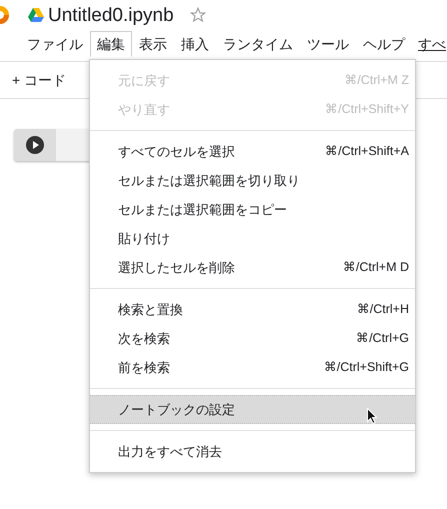 The image size is (447, 509). I want to click on add-code-button: + コード, so click(39, 80).